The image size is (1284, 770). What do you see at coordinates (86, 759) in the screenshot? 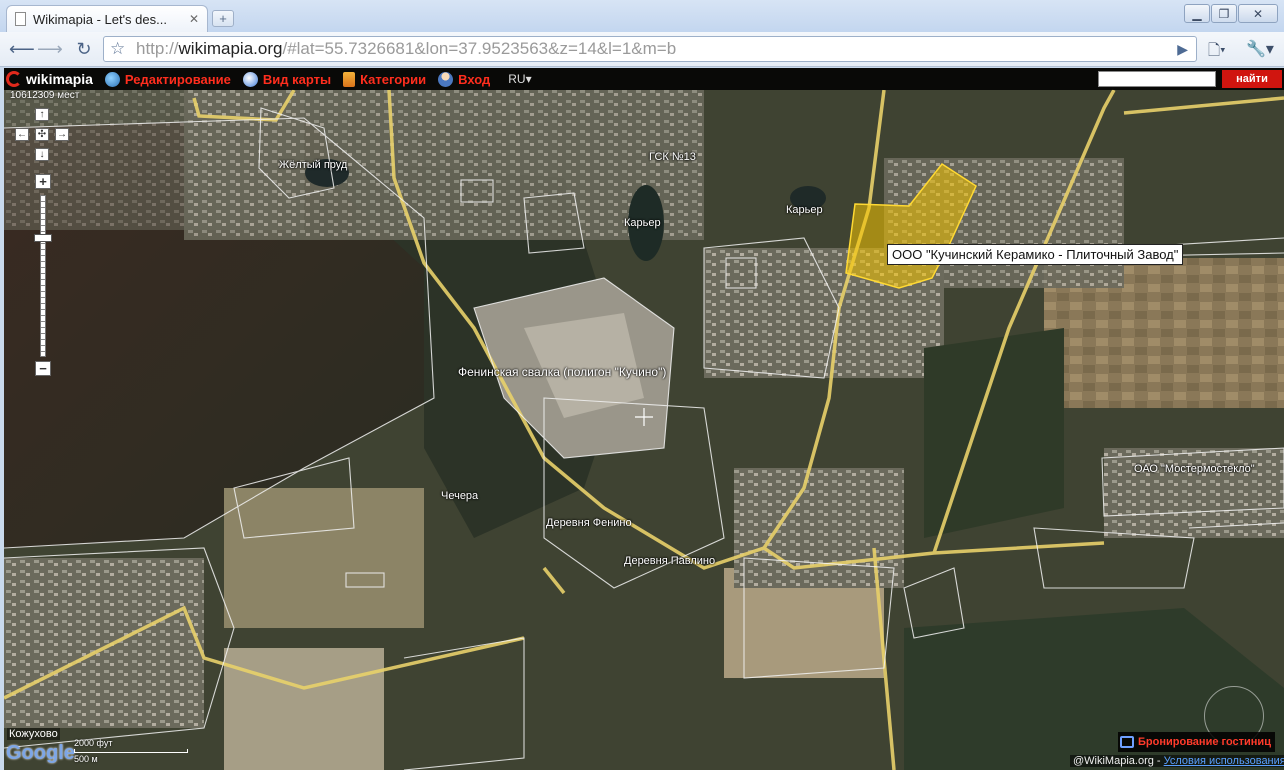
I see `scale-meters: 500 м` at bounding box center [86, 759].